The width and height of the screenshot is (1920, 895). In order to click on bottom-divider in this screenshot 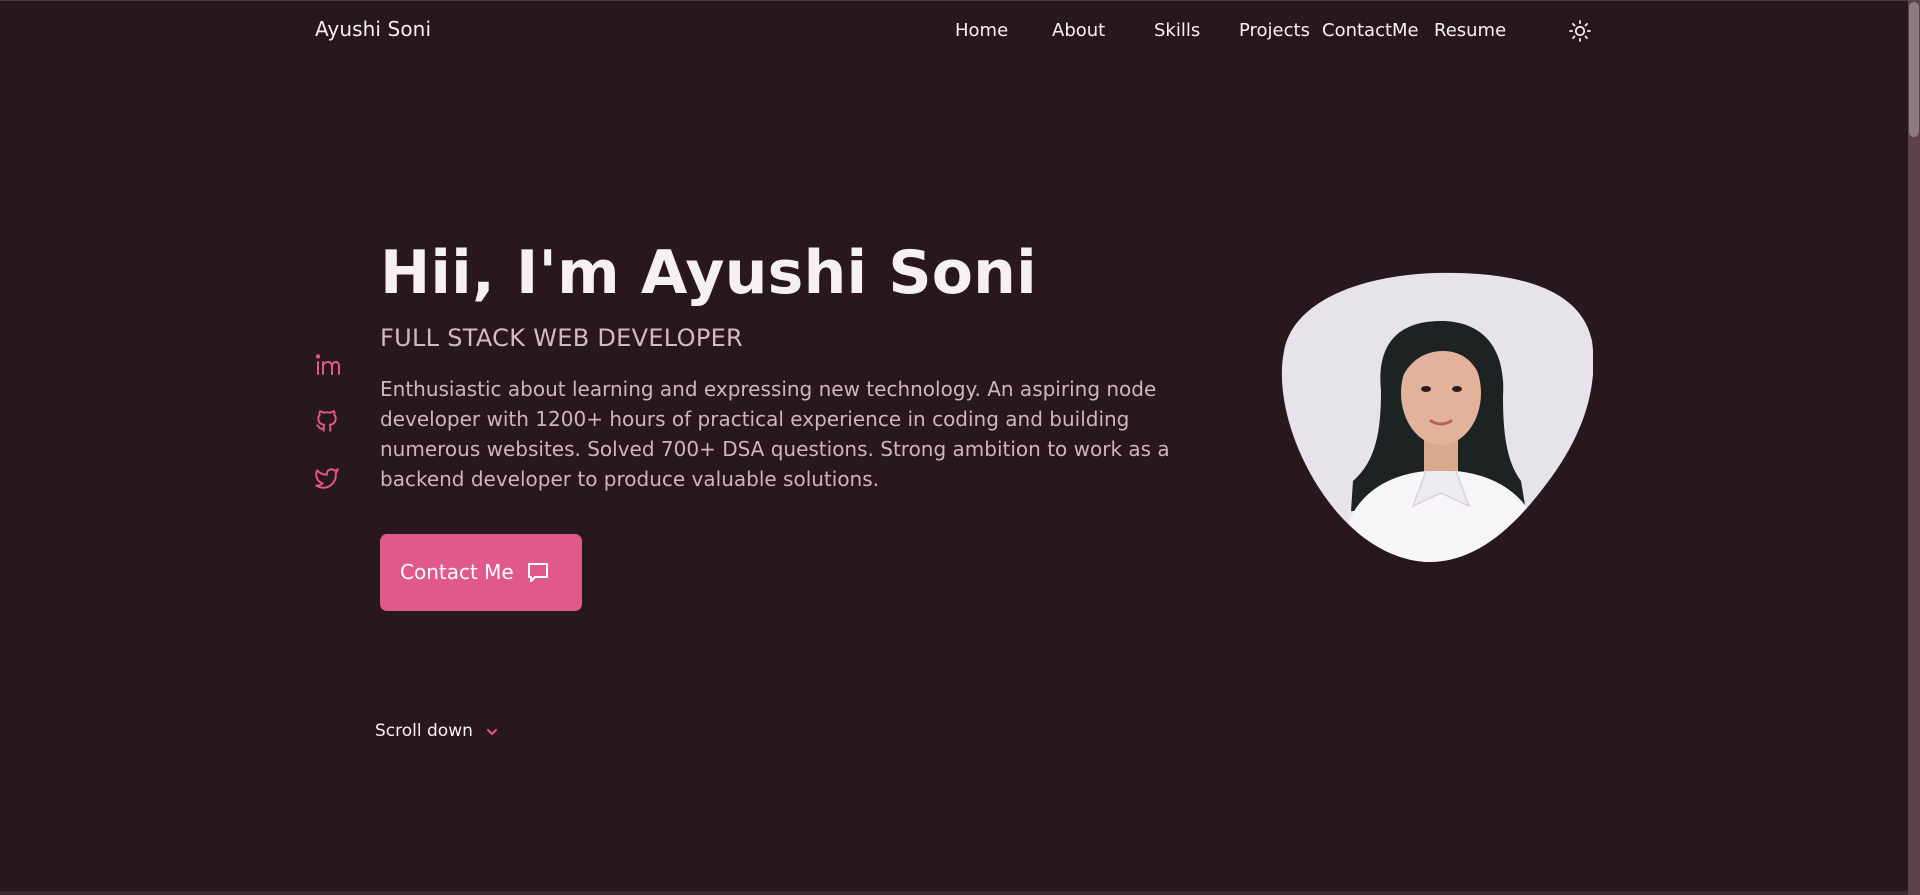, I will do `click(954, 893)`.